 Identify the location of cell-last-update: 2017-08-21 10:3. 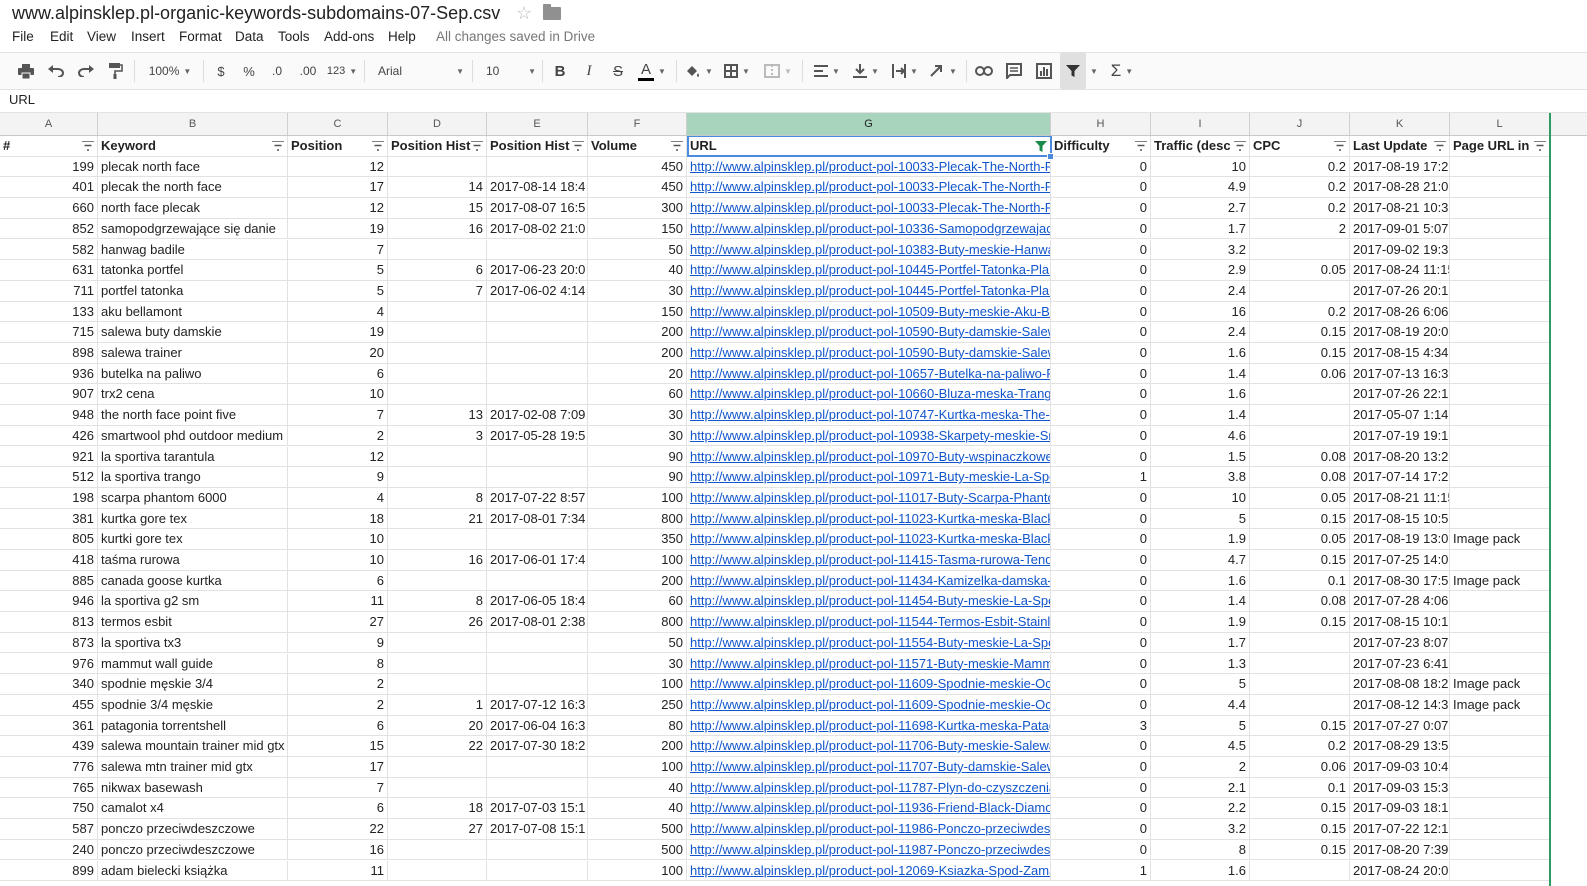
(1400, 208).